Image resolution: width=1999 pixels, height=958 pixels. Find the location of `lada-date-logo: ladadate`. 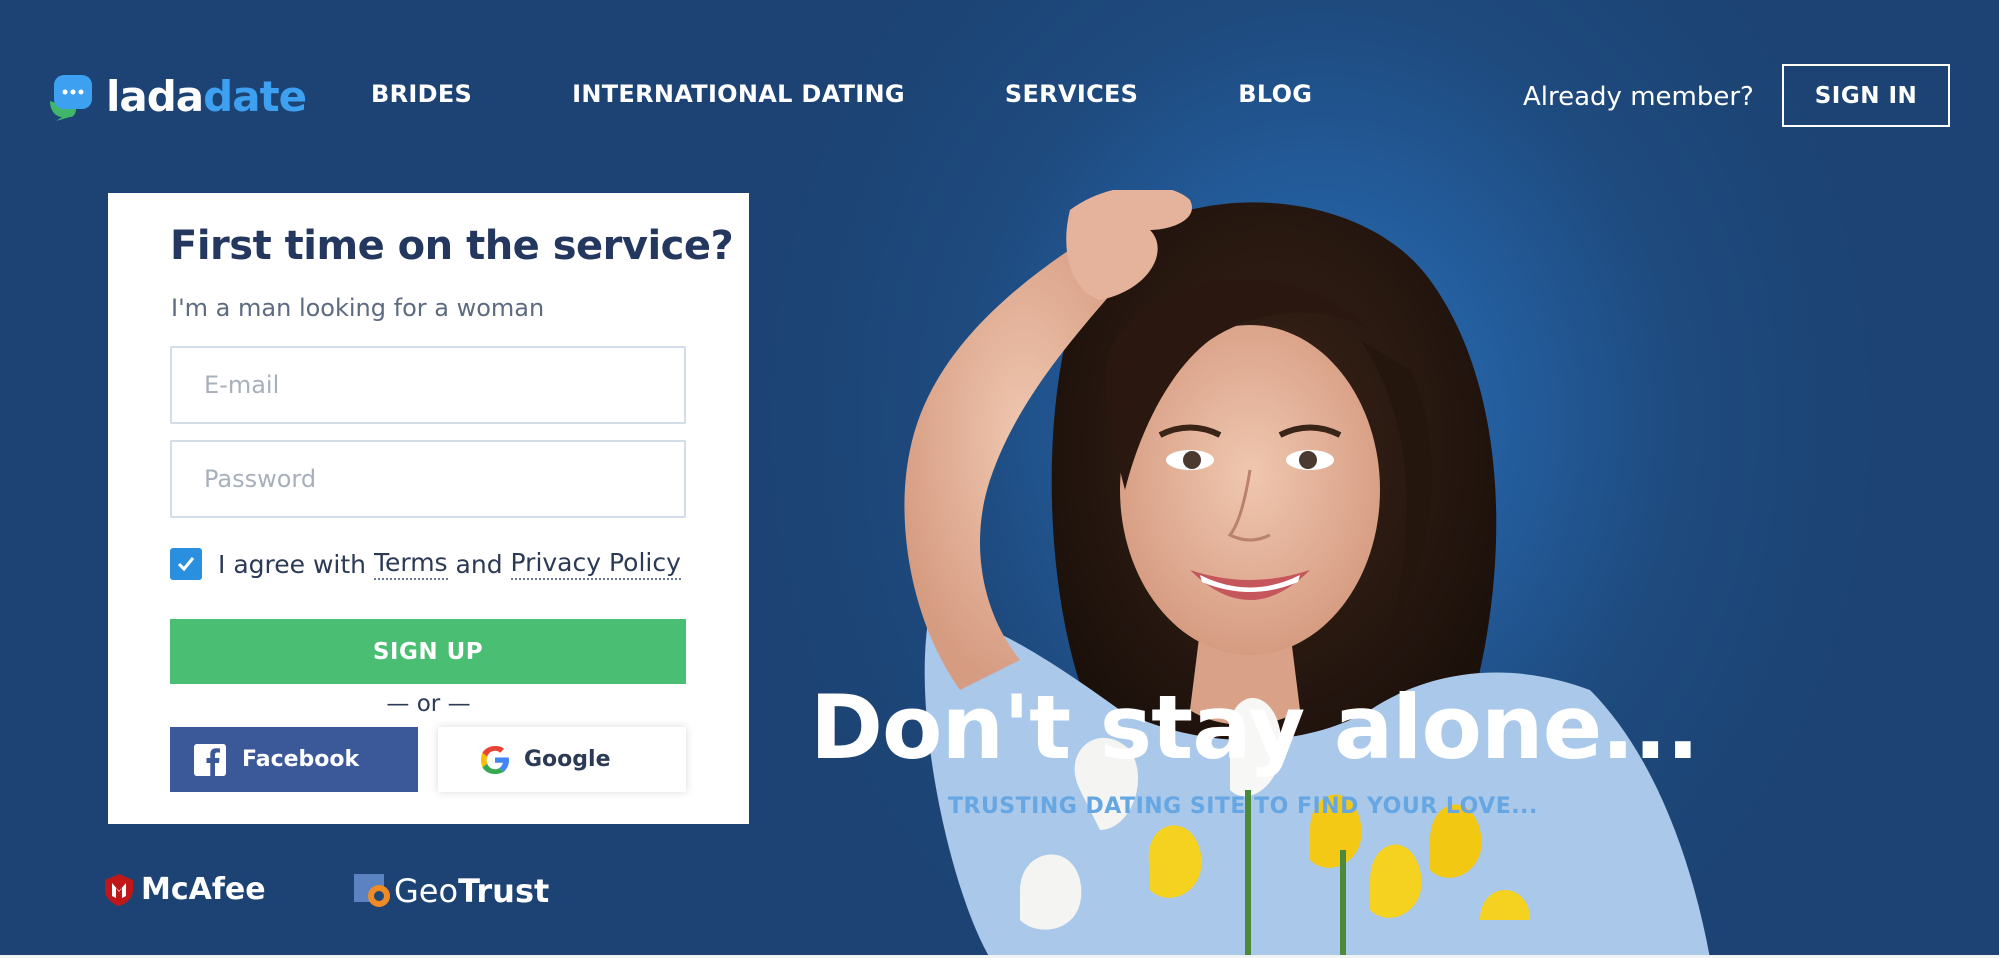

lada-date-logo: ladadate is located at coordinates (176, 96).